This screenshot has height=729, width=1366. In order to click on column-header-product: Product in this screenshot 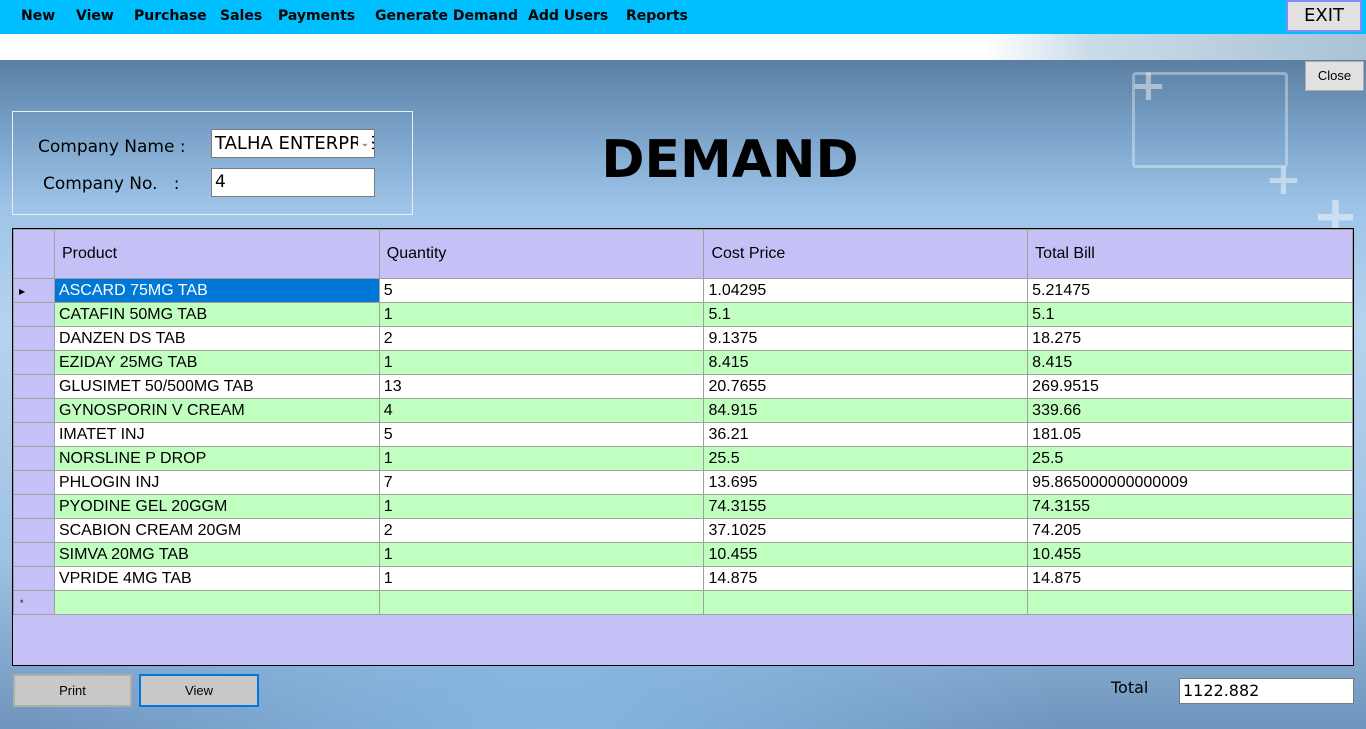, I will do `click(216, 254)`.